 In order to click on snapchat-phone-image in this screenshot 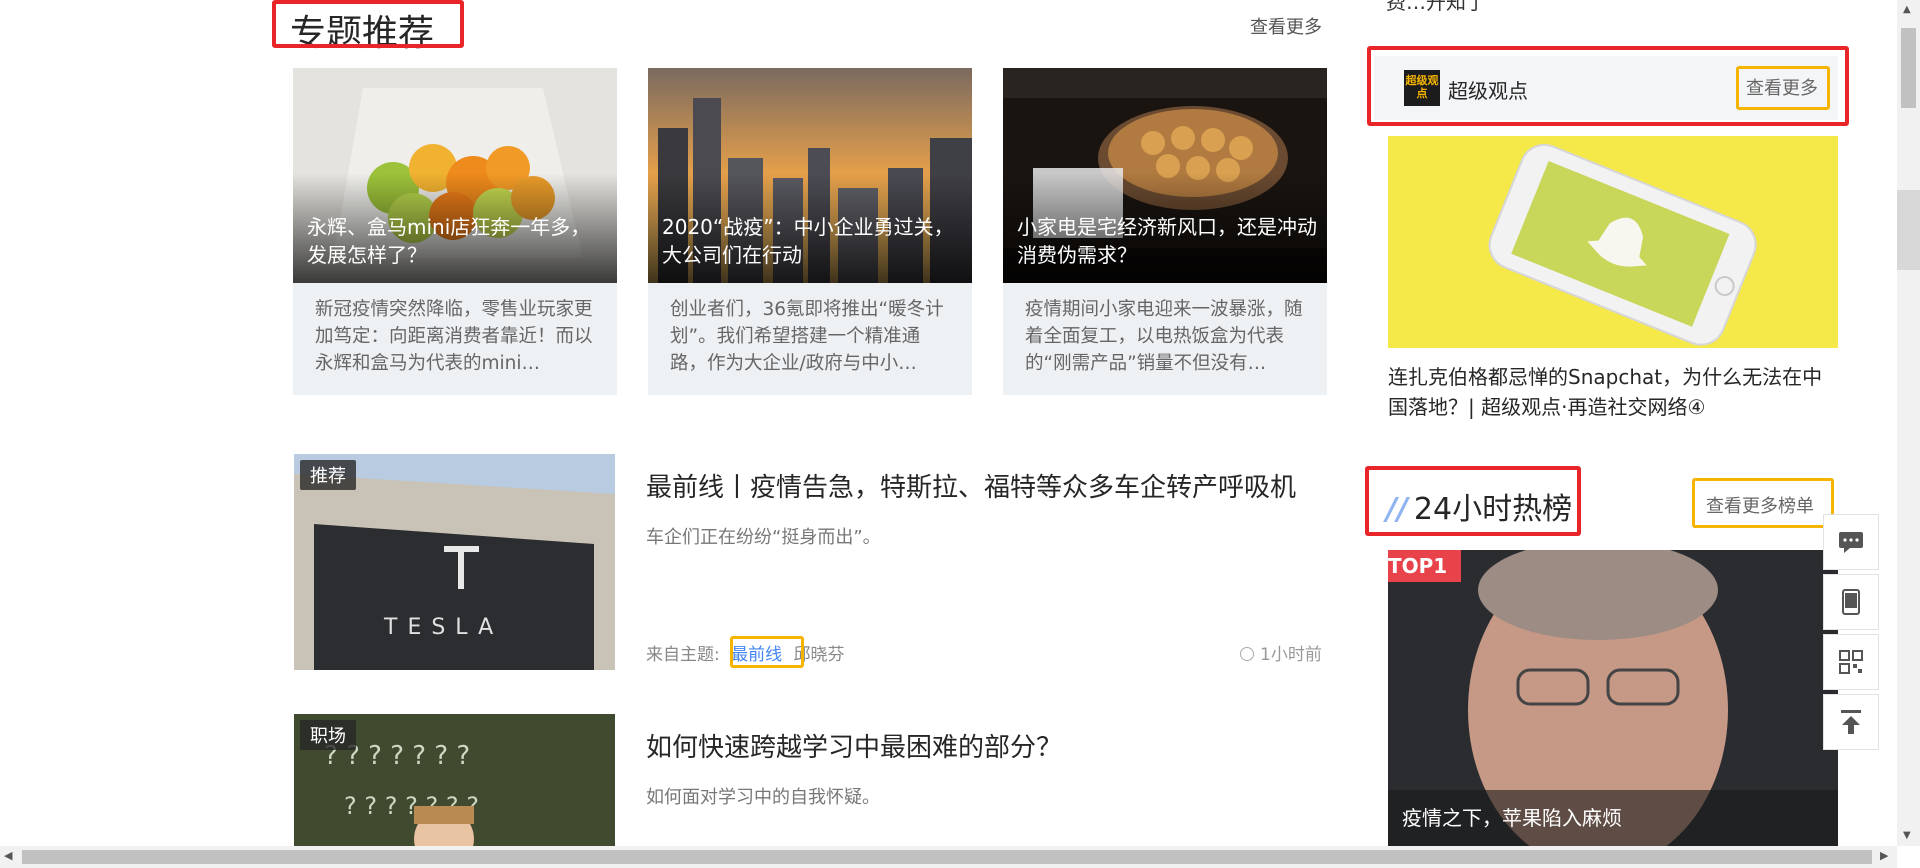, I will do `click(1613, 242)`.